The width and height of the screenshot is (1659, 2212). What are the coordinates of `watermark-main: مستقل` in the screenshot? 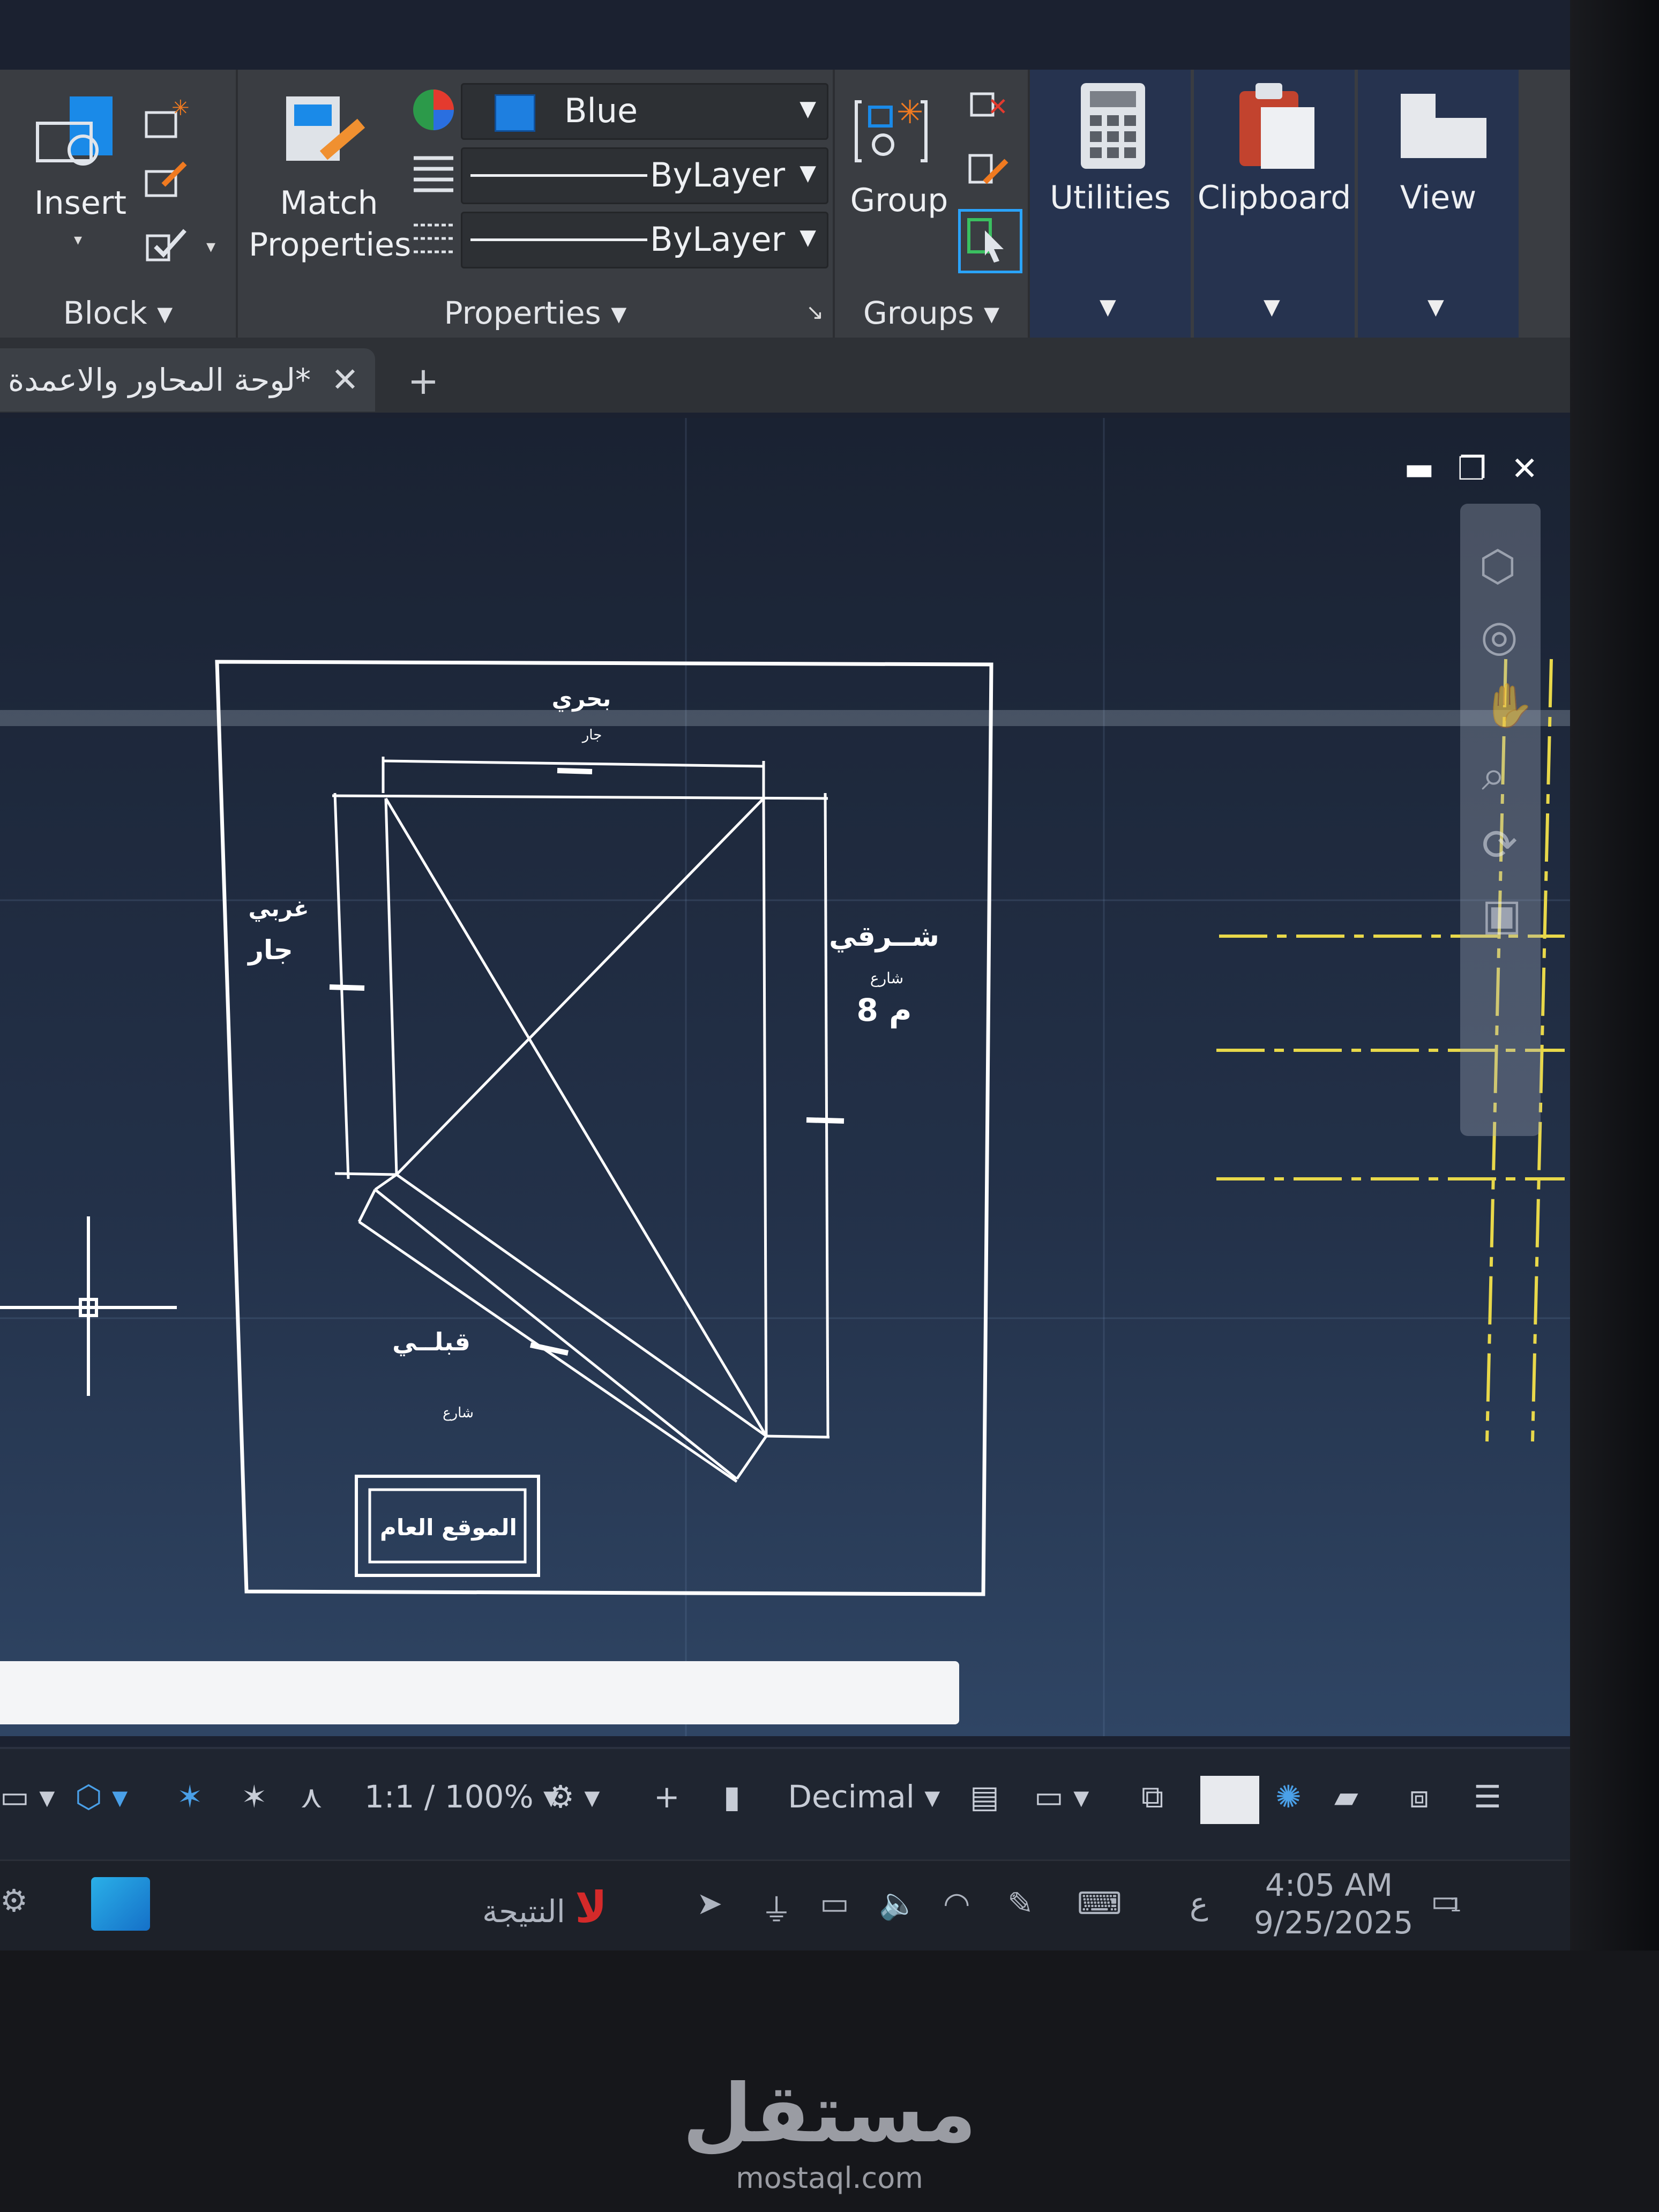 It's located at (829, 2114).